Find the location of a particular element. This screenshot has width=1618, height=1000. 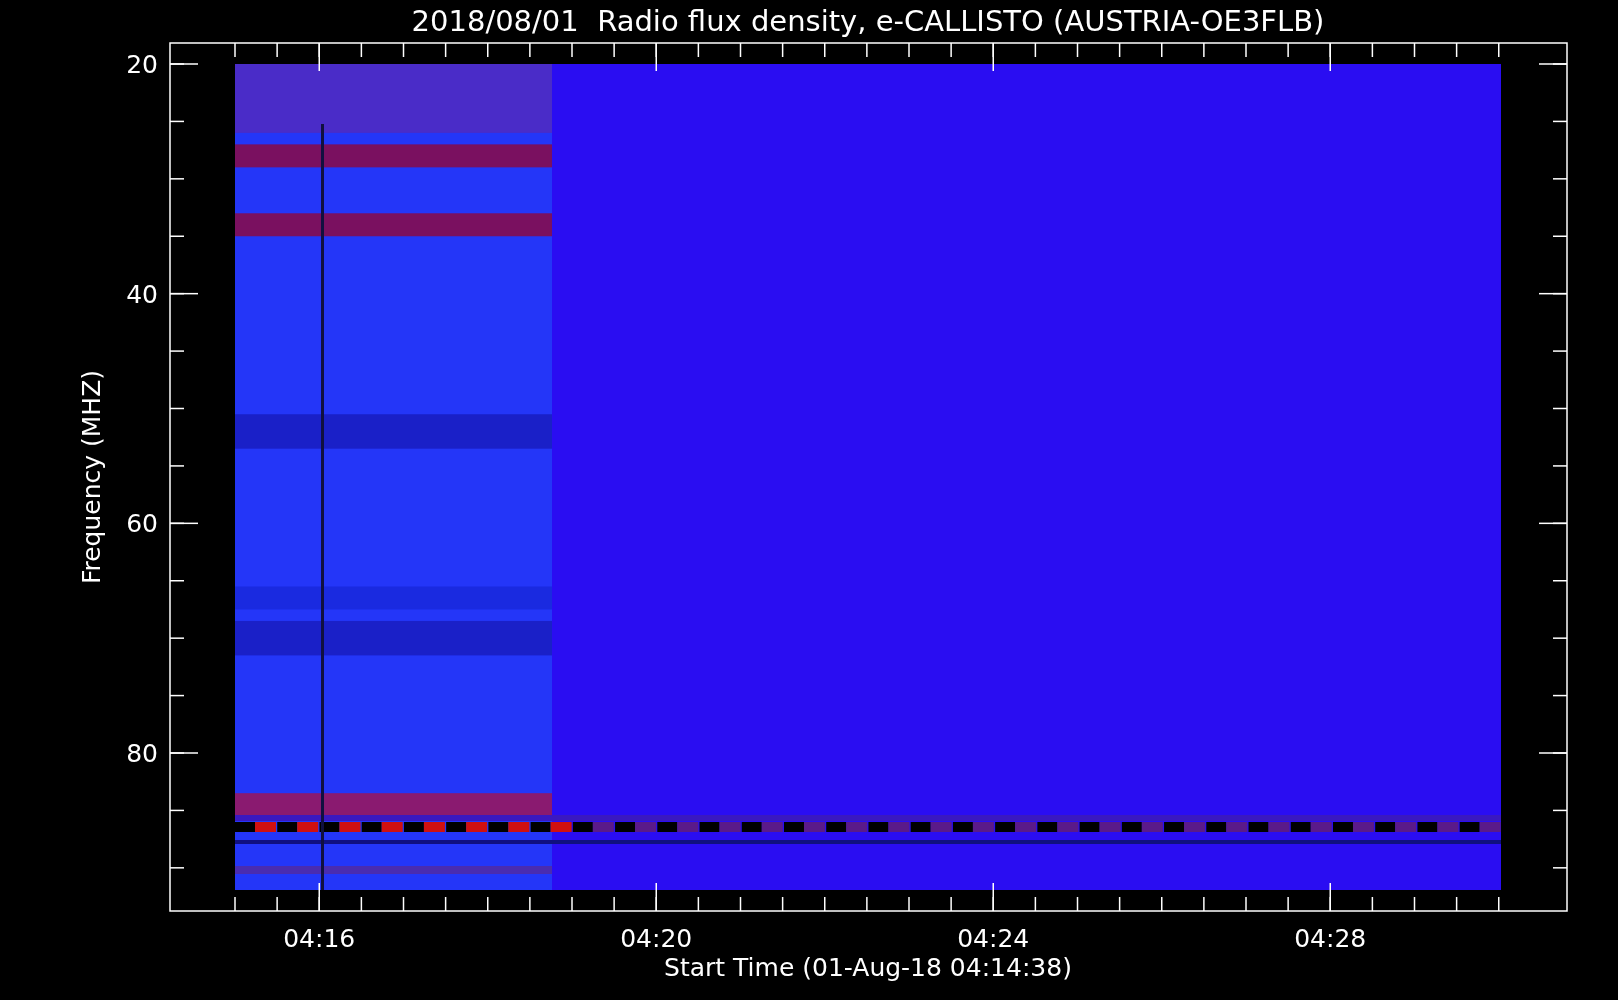

chart-title: 2018/08/01 Radio flux density, e-CALLISTO (AUSTRIA-OE3FLB) is located at coordinates (868, 21).